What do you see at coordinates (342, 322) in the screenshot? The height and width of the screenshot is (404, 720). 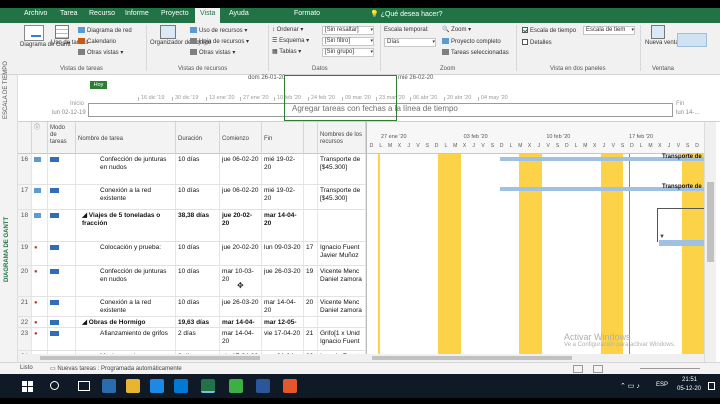 I see `cell-recursos` at bounding box center [342, 322].